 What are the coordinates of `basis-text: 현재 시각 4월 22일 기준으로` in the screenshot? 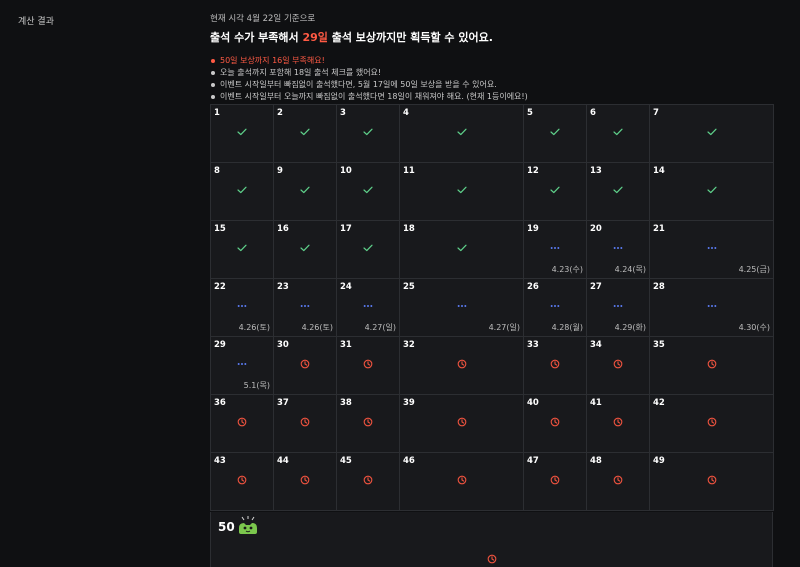 It's located at (263, 19).